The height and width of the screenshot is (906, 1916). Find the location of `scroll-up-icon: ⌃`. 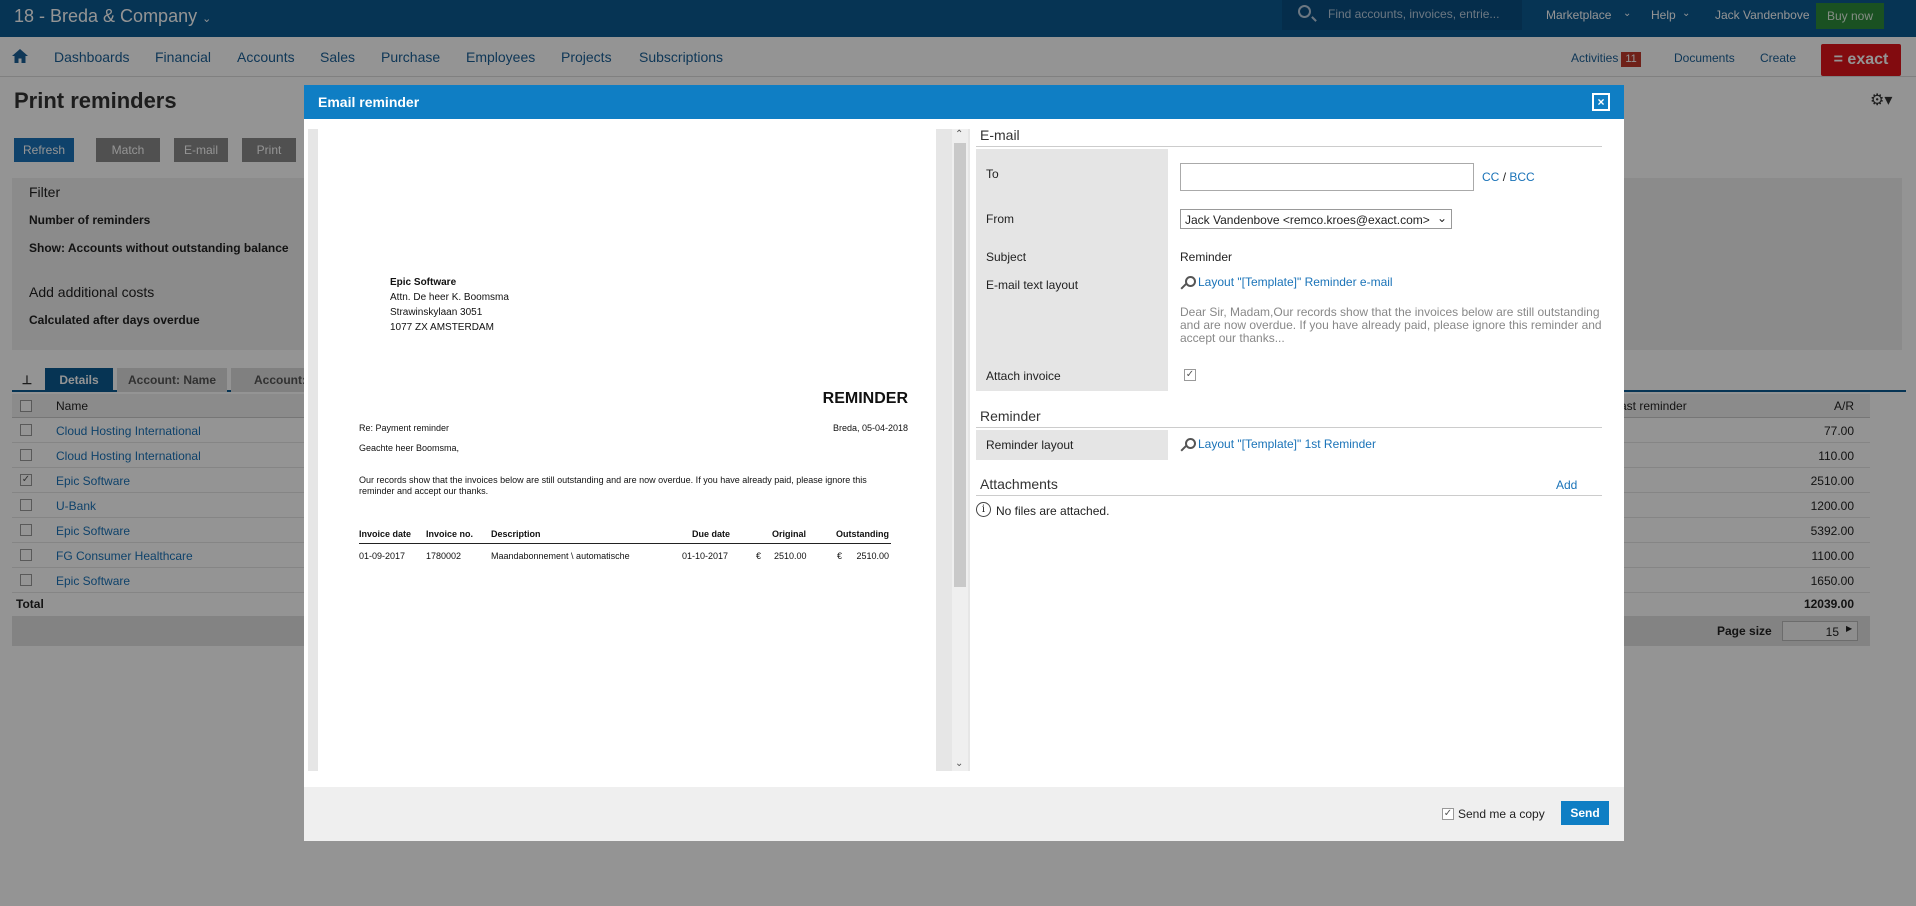

scroll-up-icon: ⌃ is located at coordinates (959, 134).